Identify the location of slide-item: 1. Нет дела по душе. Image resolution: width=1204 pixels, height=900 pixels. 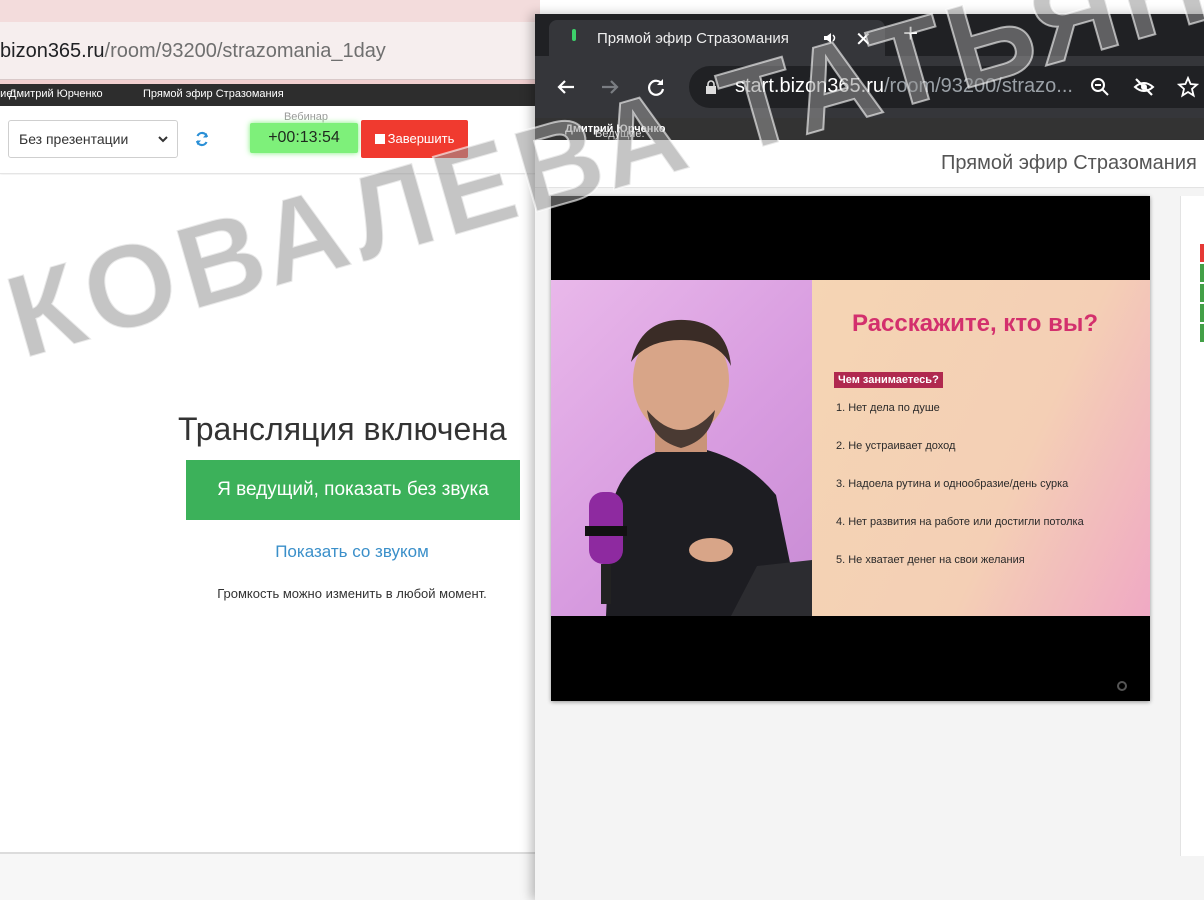
(888, 408).